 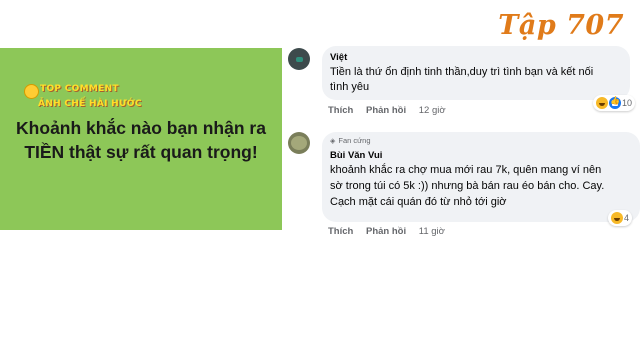 I want to click on diamond-icon: ◈, so click(x=333, y=141).